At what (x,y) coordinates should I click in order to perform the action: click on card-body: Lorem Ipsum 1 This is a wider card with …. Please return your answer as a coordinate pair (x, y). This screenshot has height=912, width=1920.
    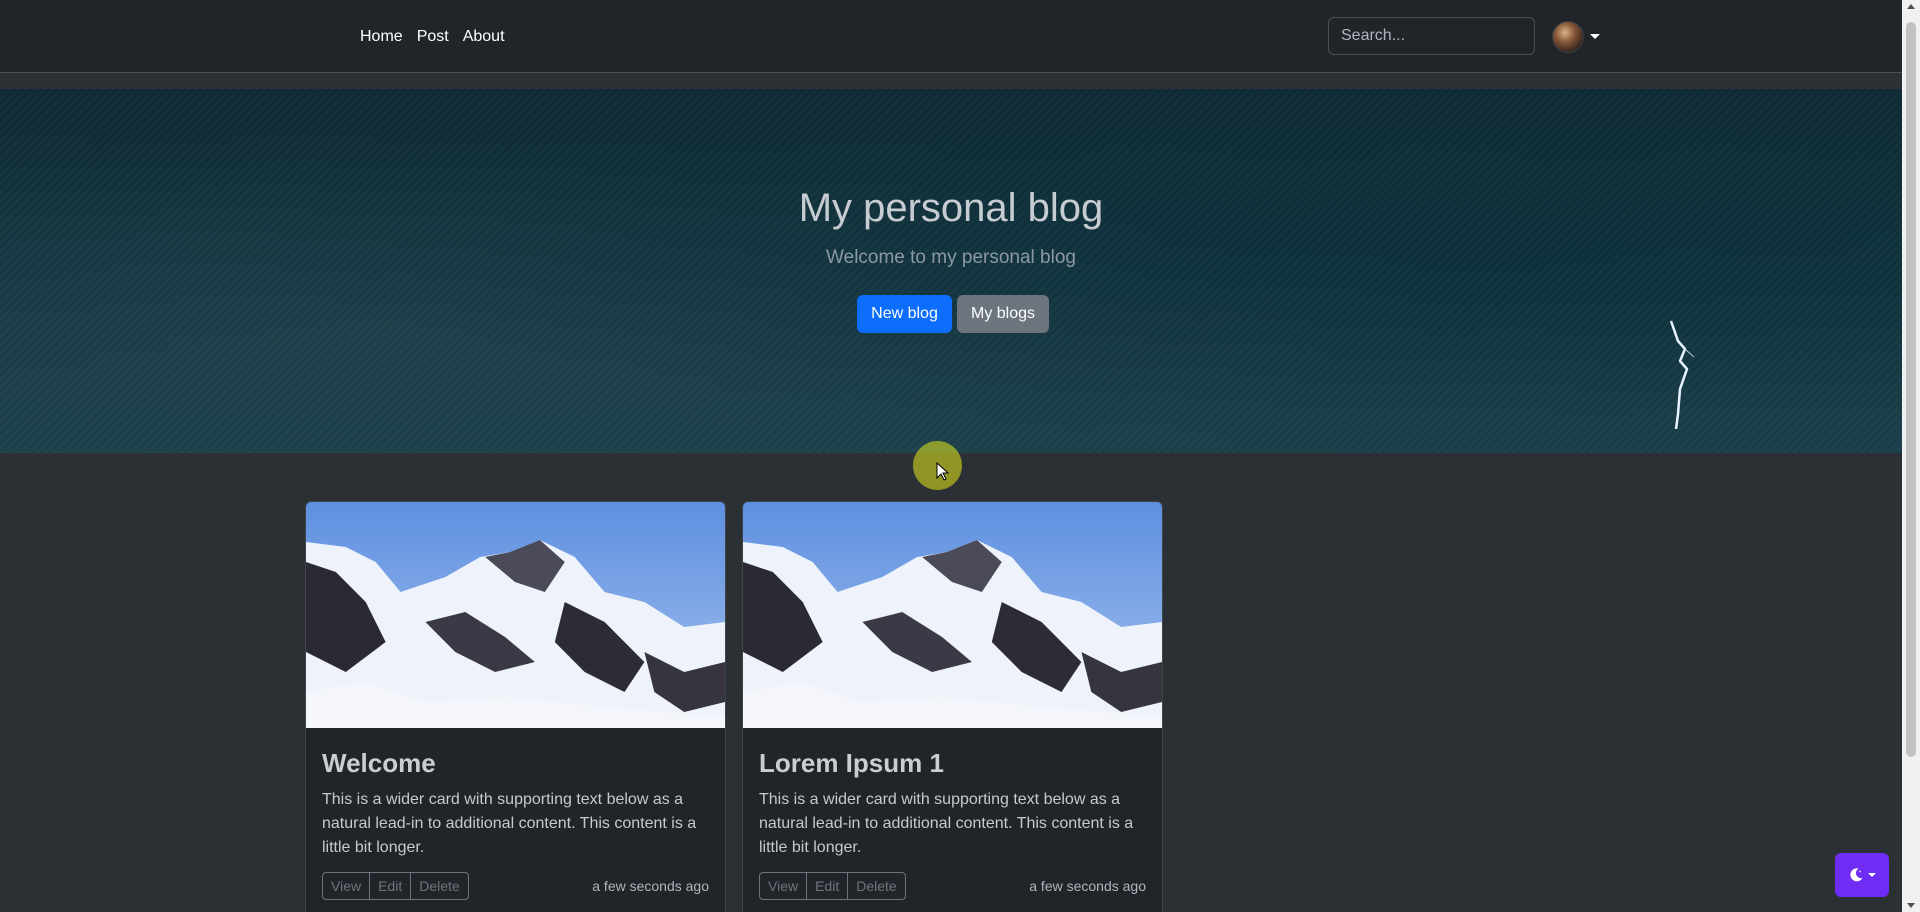
    Looking at the image, I should click on (952, 823).